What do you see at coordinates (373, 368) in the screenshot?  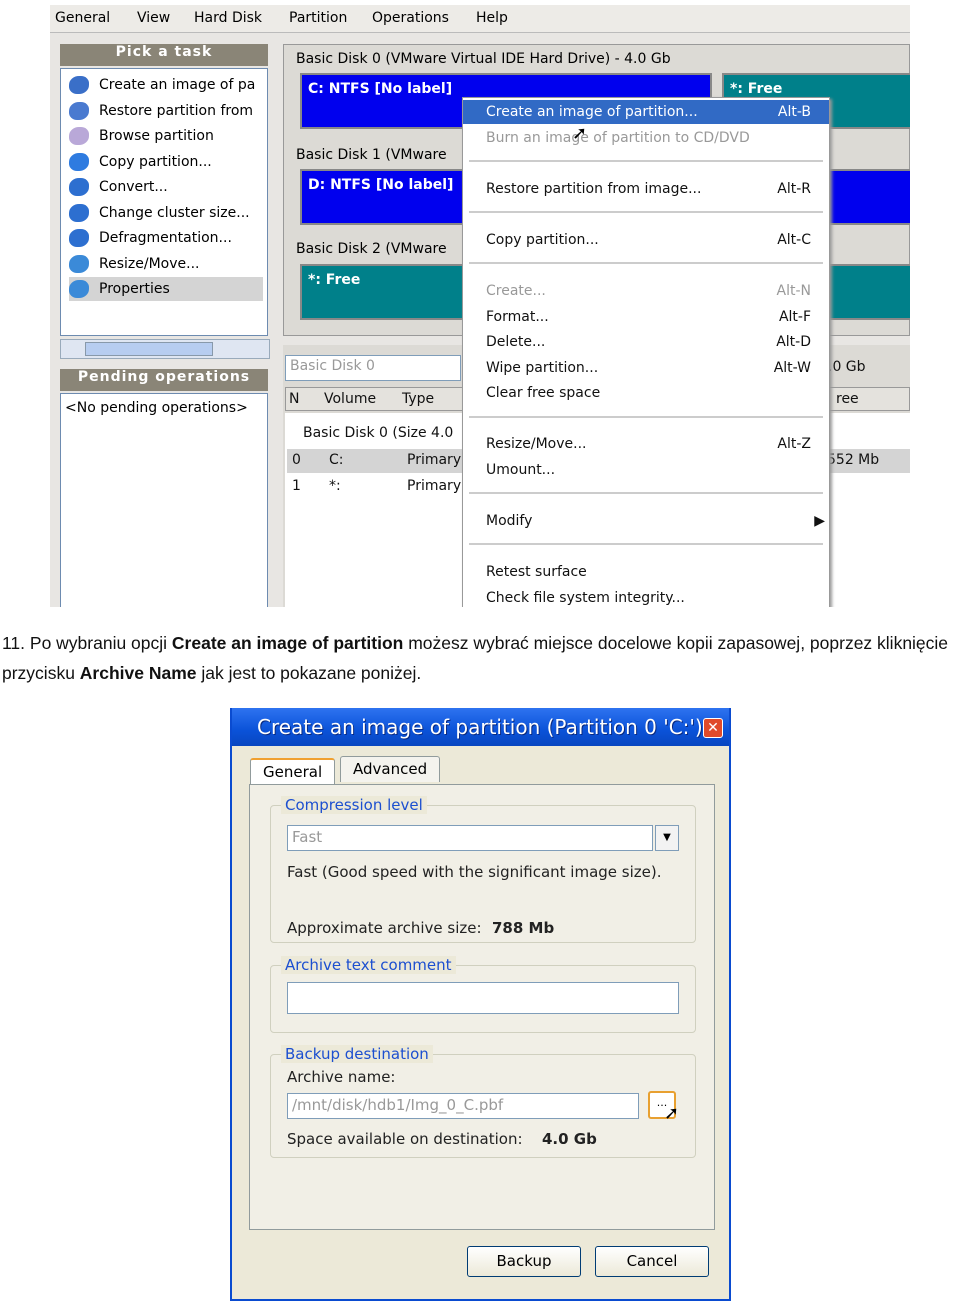 I see `disk-select: Basic Disk 0` at bounding box center [373, 368].